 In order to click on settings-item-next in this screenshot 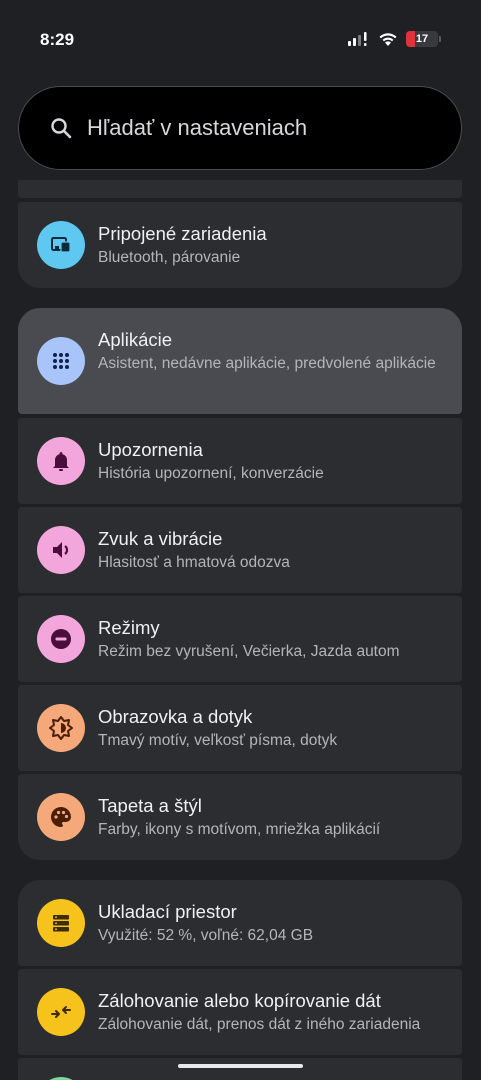, I will do `click(240, 1069)`.